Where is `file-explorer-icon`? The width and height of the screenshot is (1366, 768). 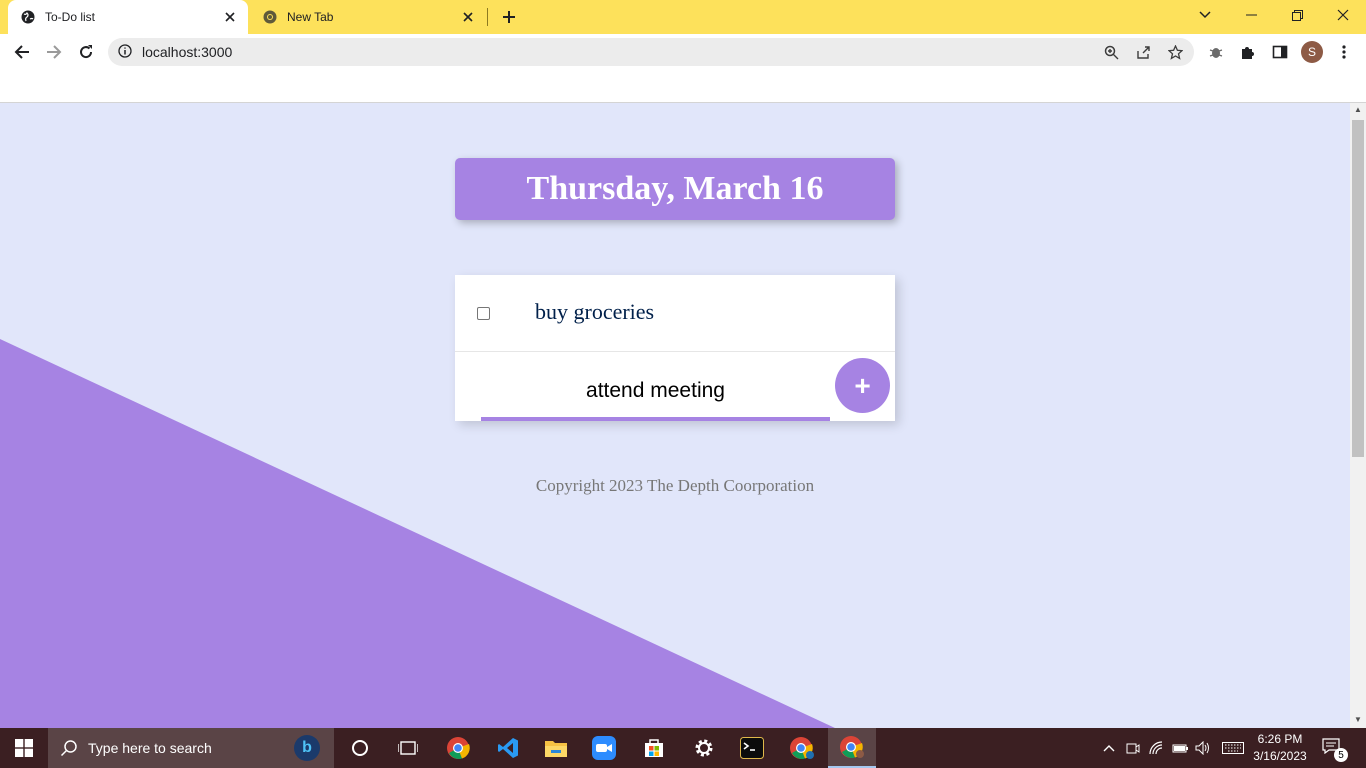 file-explorer-icon is located at coordinates (556, 748).